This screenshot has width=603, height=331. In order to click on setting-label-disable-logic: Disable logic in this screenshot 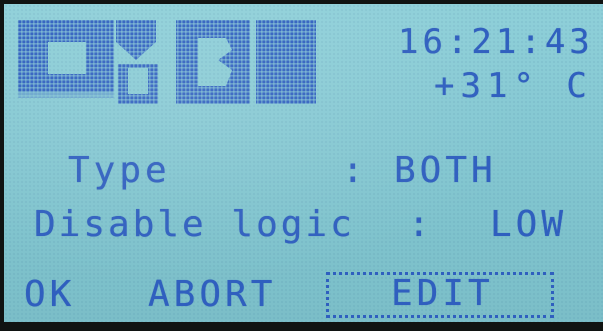, I will do `click(194, 224)`.